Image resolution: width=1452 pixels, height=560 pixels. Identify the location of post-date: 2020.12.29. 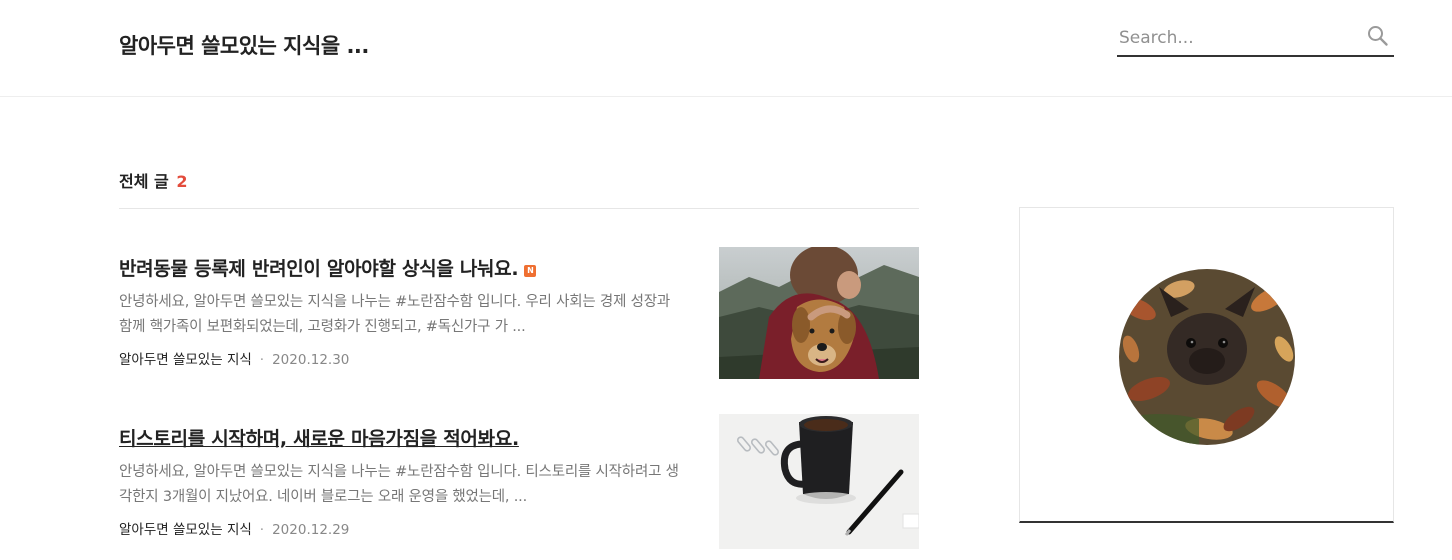
(311, 530).